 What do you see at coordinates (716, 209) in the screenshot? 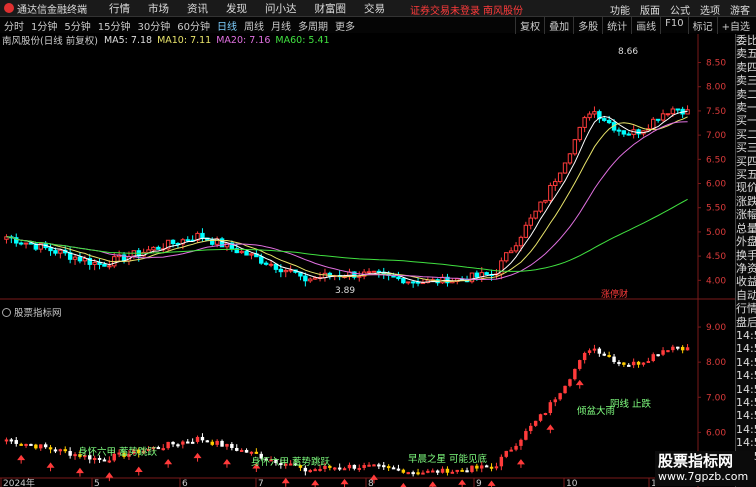
I see `price-tick-label: 5.50` at bounding box center [716, 209].